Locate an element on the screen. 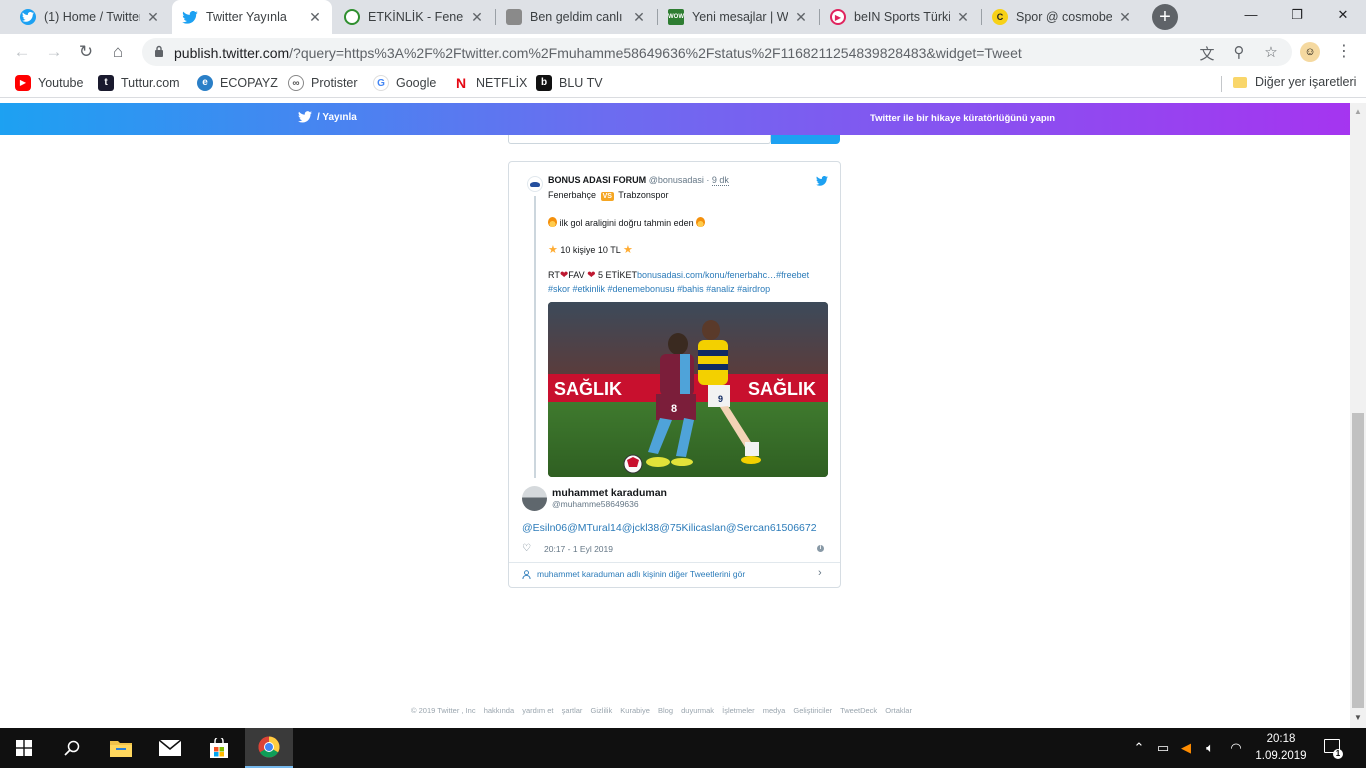 This screenshot has width=1366, height=768. taskbar-file-explorer is located at coordinates (121, 748).